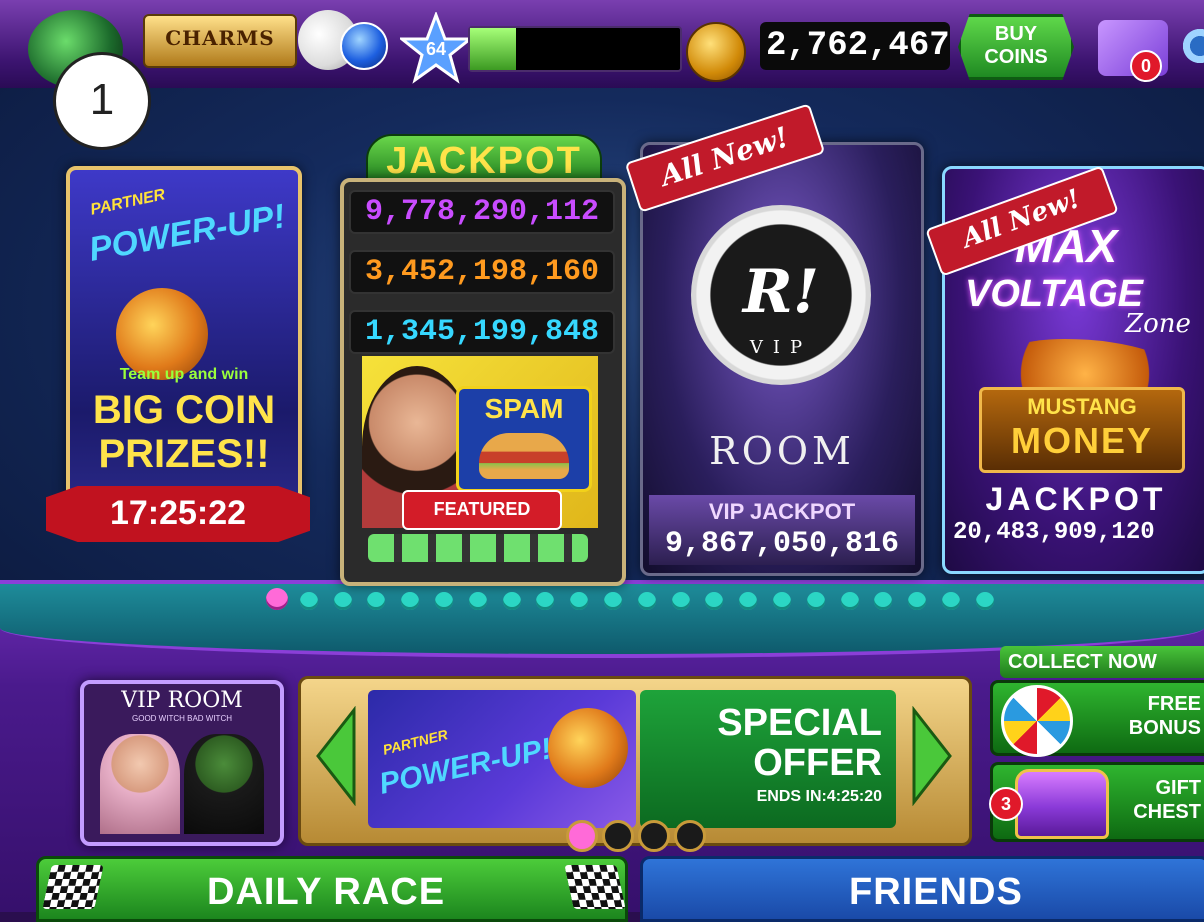 Image resolution: width=1204 pixels, height=922 pixels. I want to click on offer-partner-label: PARTNER, so click(415, 742).